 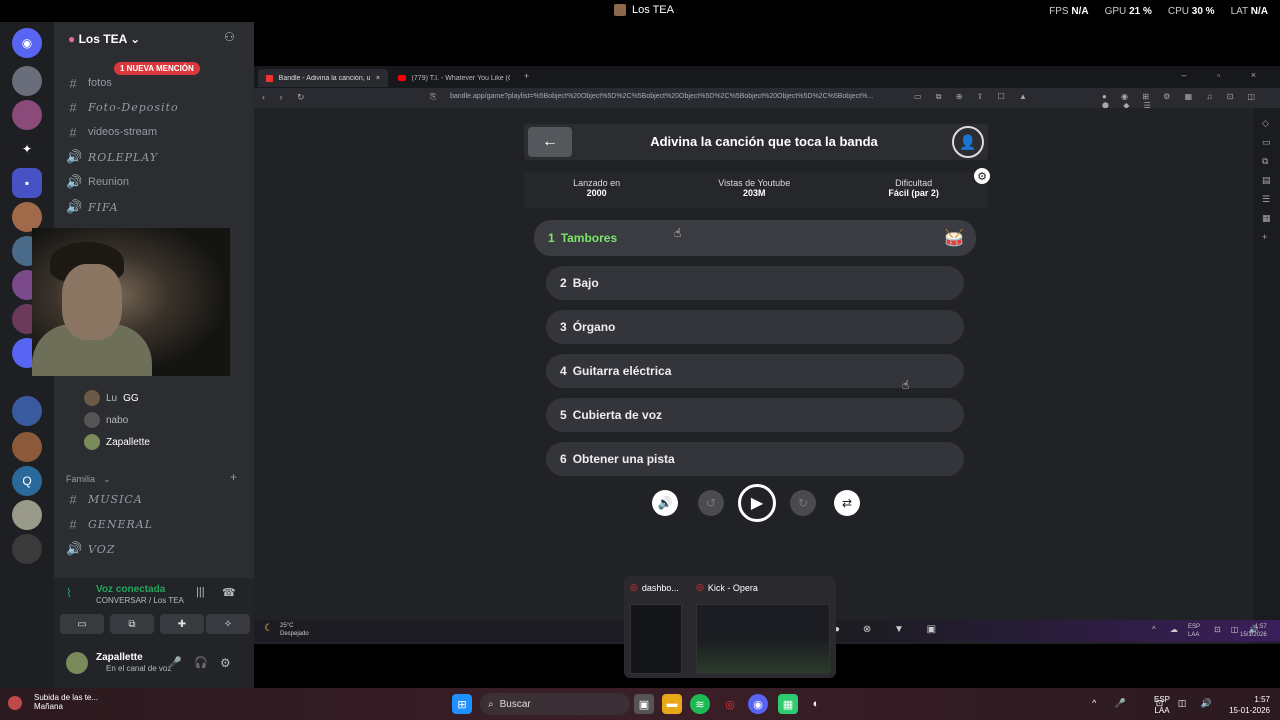 I want to click on voice-status: Voz conectada, so click(x=130, y=589).